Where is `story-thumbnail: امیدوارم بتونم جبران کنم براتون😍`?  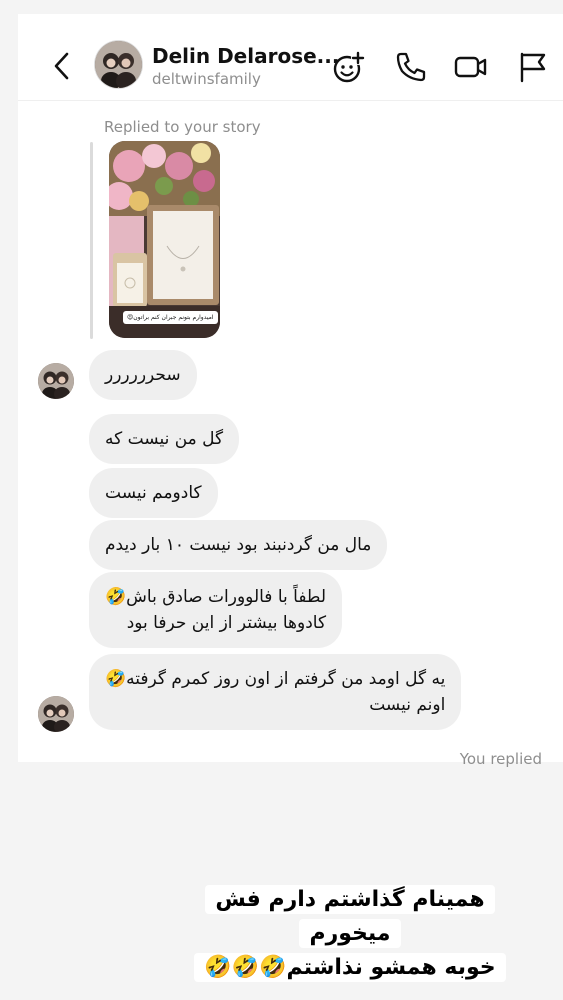
story-thumbnail: امیدوارم بتونم جبران کنم براتون😍 is located at coordinates (164, 239).